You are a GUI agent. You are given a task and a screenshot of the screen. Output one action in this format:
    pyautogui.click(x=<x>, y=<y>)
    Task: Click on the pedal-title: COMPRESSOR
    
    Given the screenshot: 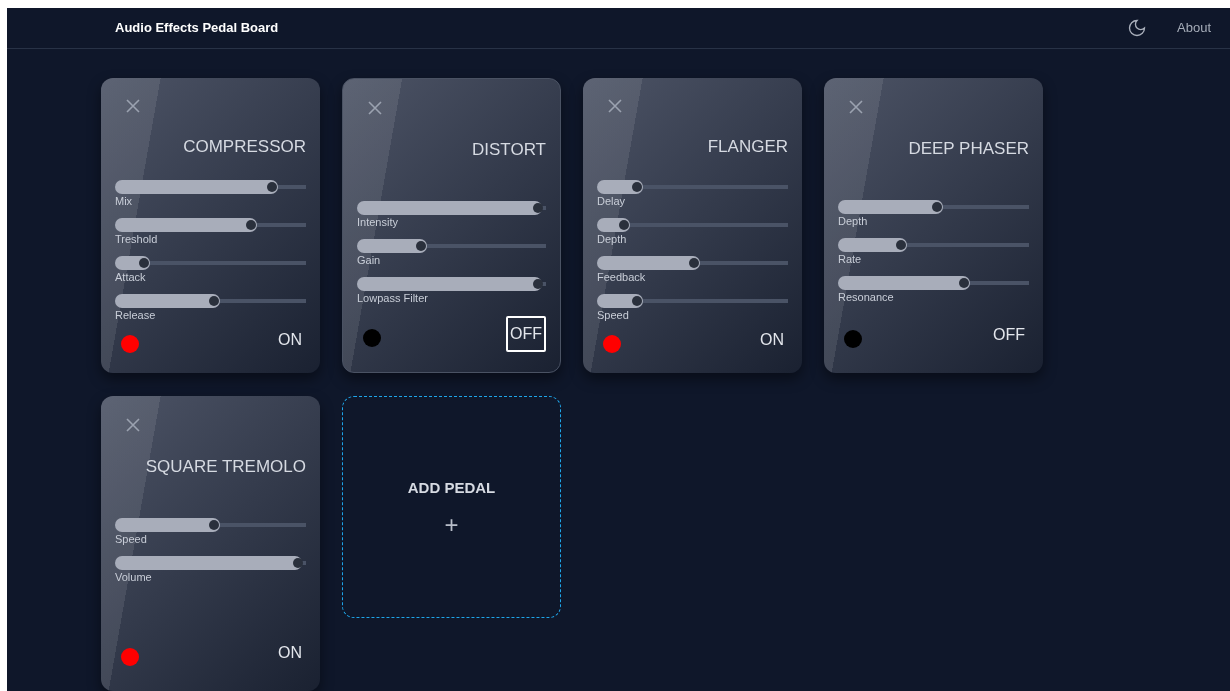 What is the action you would take?
    pyautogui.click(x=244, y=147)
    